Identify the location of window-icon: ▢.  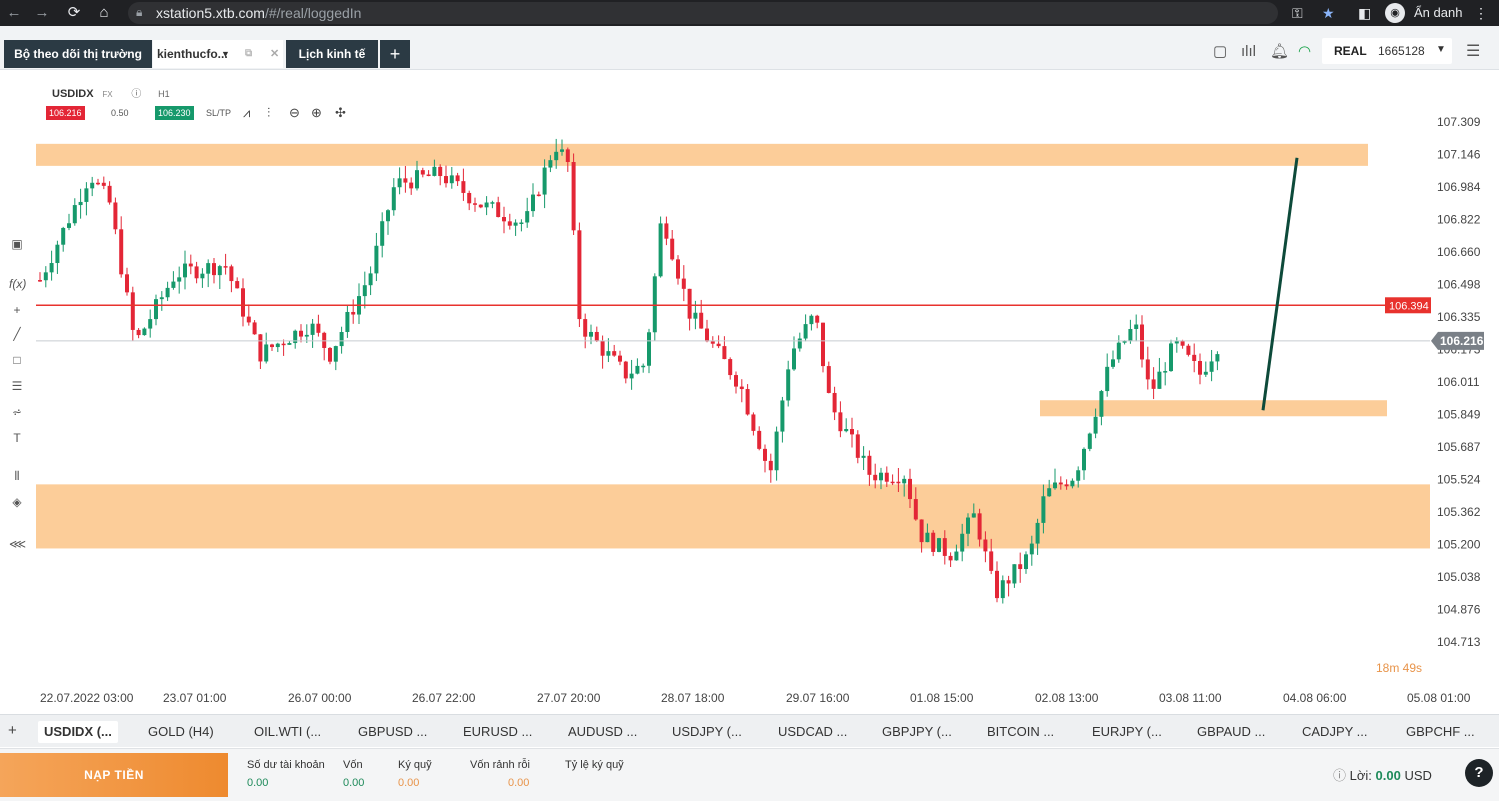
(1220, 52).